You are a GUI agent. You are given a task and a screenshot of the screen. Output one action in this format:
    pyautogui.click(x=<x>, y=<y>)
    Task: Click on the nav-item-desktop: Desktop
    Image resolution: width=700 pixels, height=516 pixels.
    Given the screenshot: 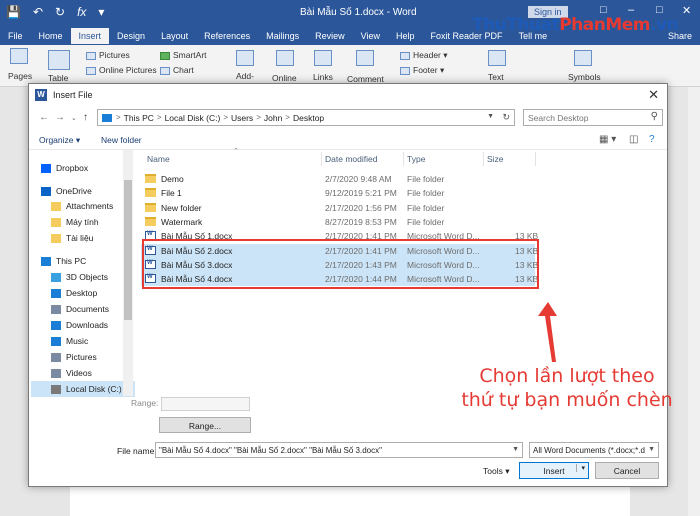 What is the action you would take?
    pyautogui.click(x=83, y=293)
    